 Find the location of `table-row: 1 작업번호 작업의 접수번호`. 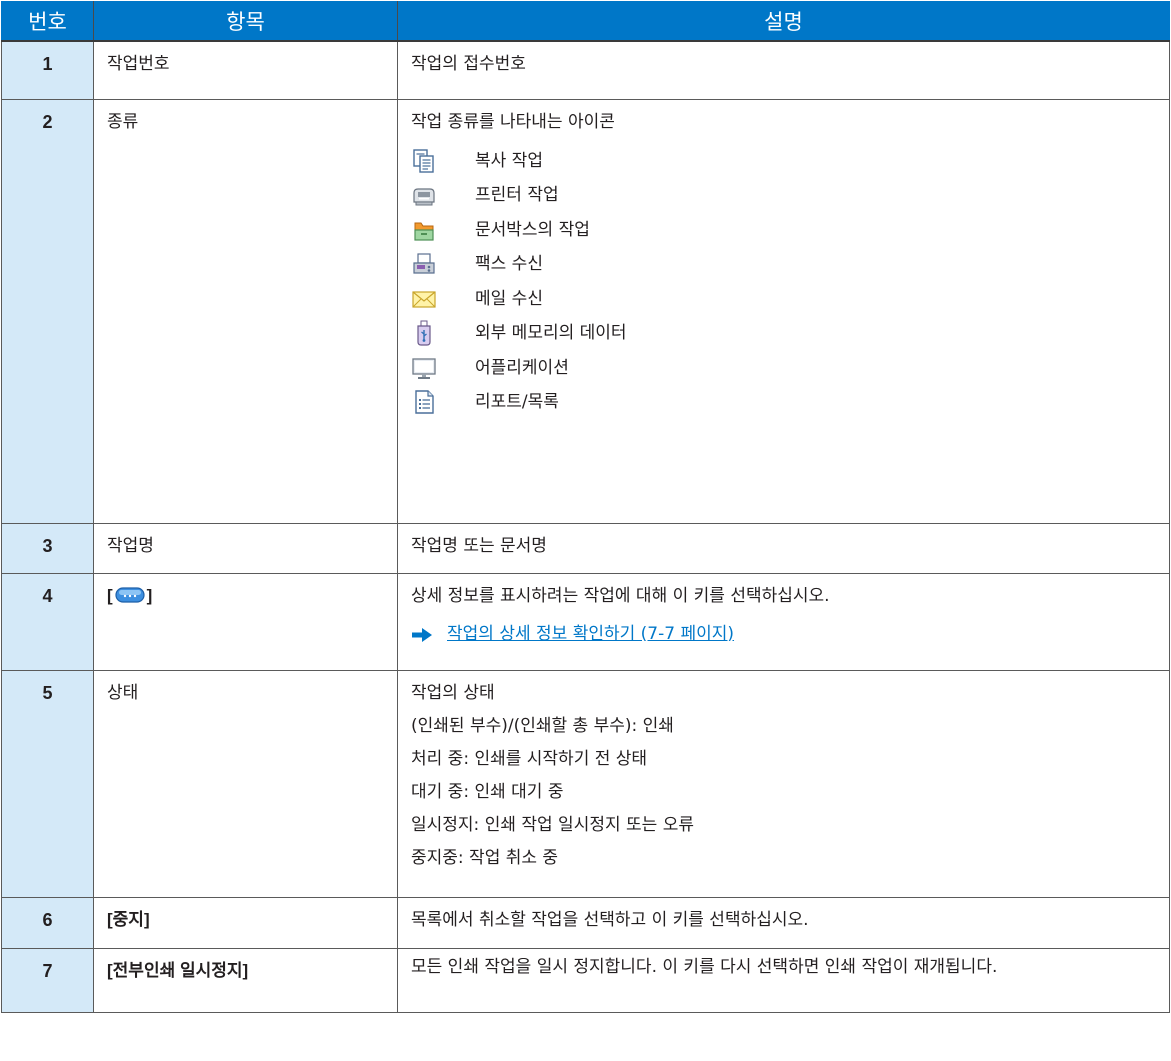

table-row: 1 작업번호 작업의 접수번호 is located at coordinates (585, 70).